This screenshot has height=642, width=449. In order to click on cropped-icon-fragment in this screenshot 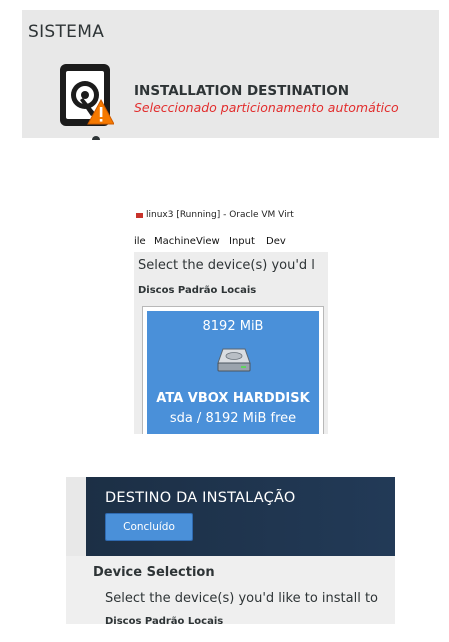, I will do `click(96, 138)`.